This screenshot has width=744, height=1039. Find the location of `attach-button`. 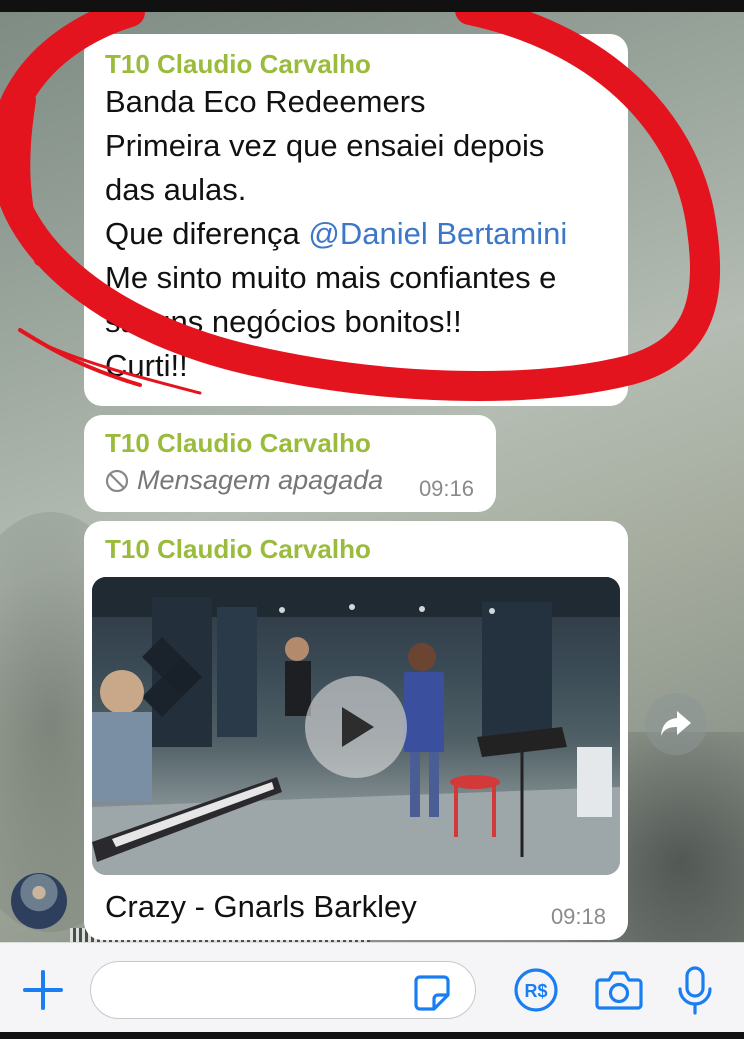

attach-button is located at coordinates (43, 990).